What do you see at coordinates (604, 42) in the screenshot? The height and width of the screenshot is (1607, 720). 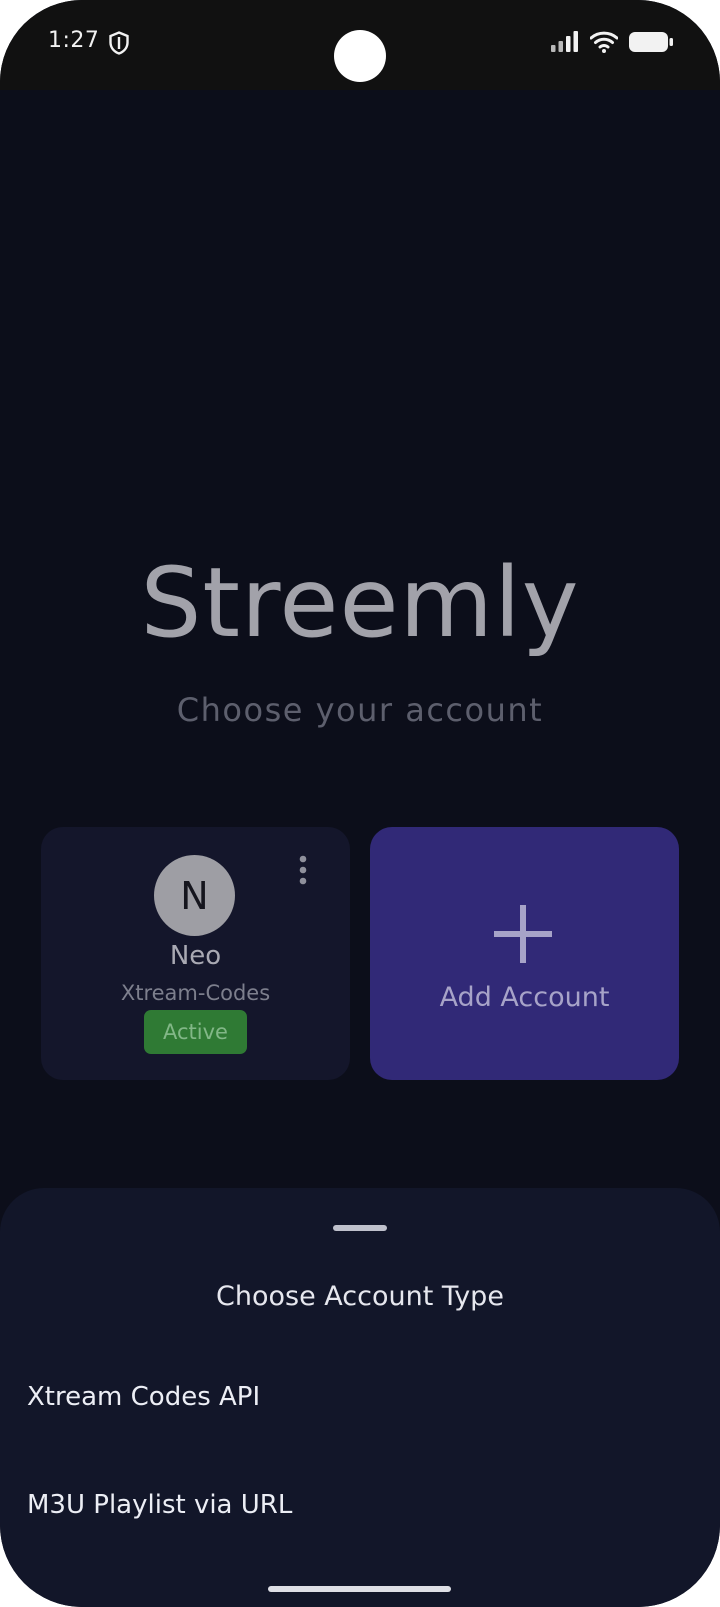 I see `wifi-icon` at bounding box center [604, 42].